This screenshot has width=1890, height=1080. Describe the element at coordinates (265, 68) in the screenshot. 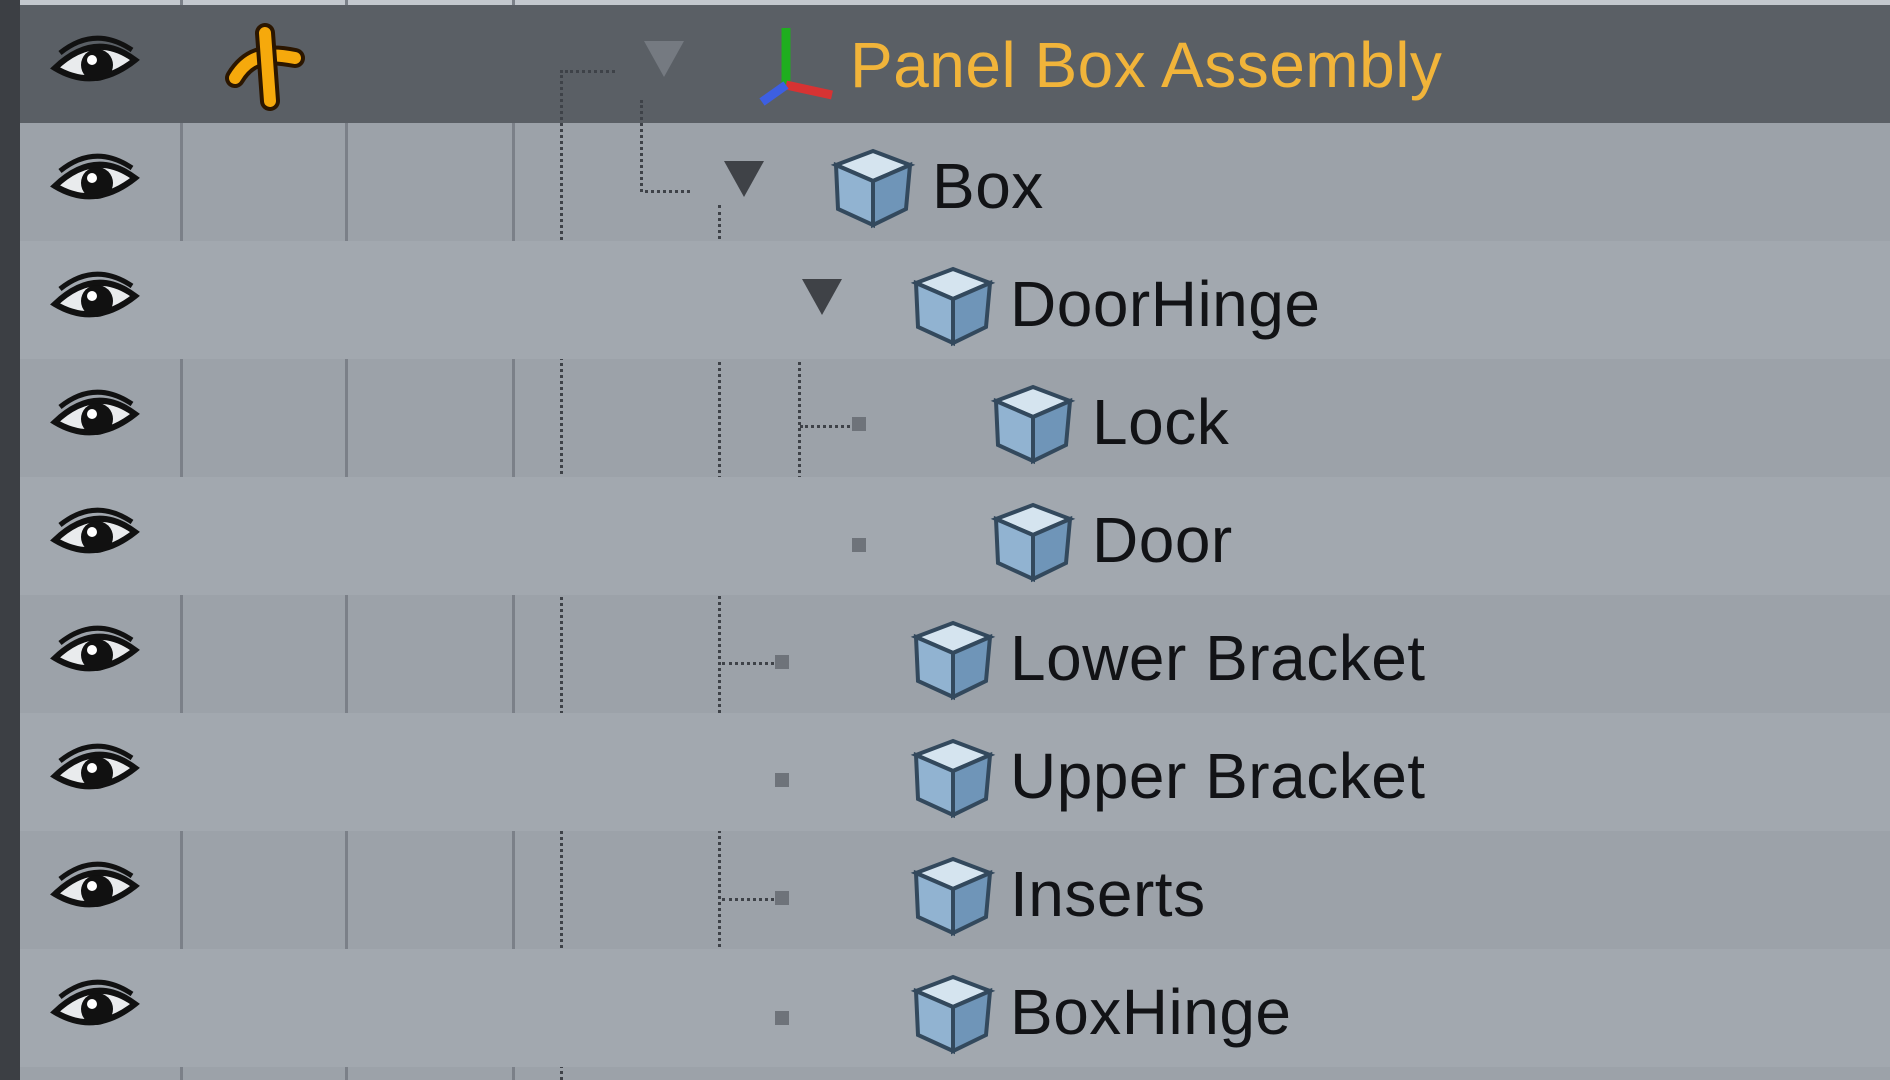

I see `center-pivot-icon` at that location.